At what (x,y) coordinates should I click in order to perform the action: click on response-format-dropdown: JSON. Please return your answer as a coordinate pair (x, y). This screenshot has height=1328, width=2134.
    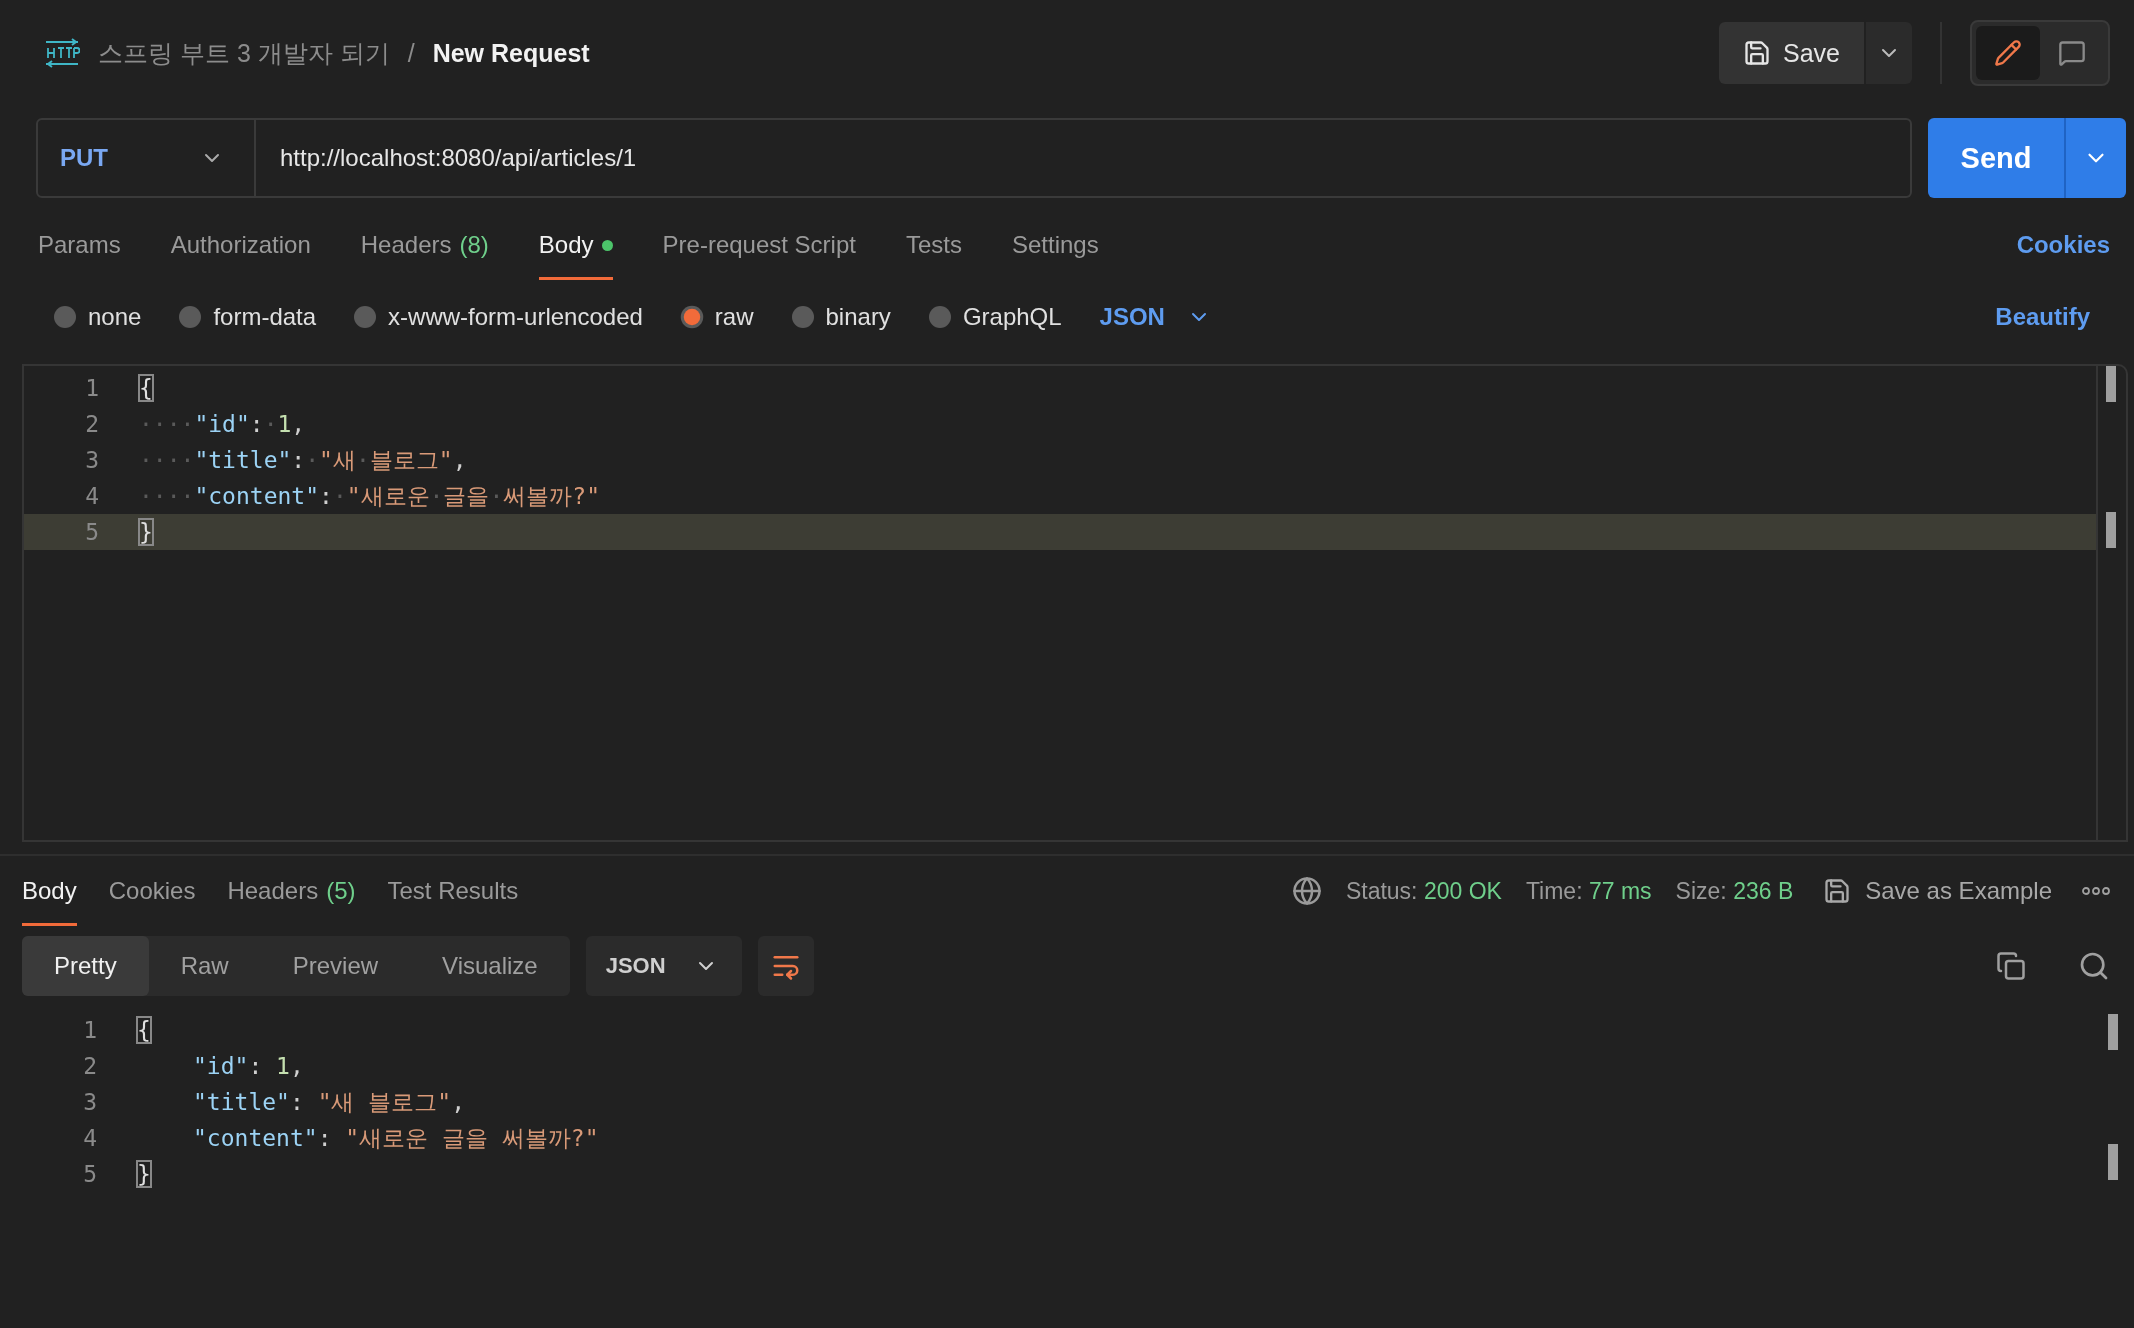
    Looking at the image, I should click on (663, 966).